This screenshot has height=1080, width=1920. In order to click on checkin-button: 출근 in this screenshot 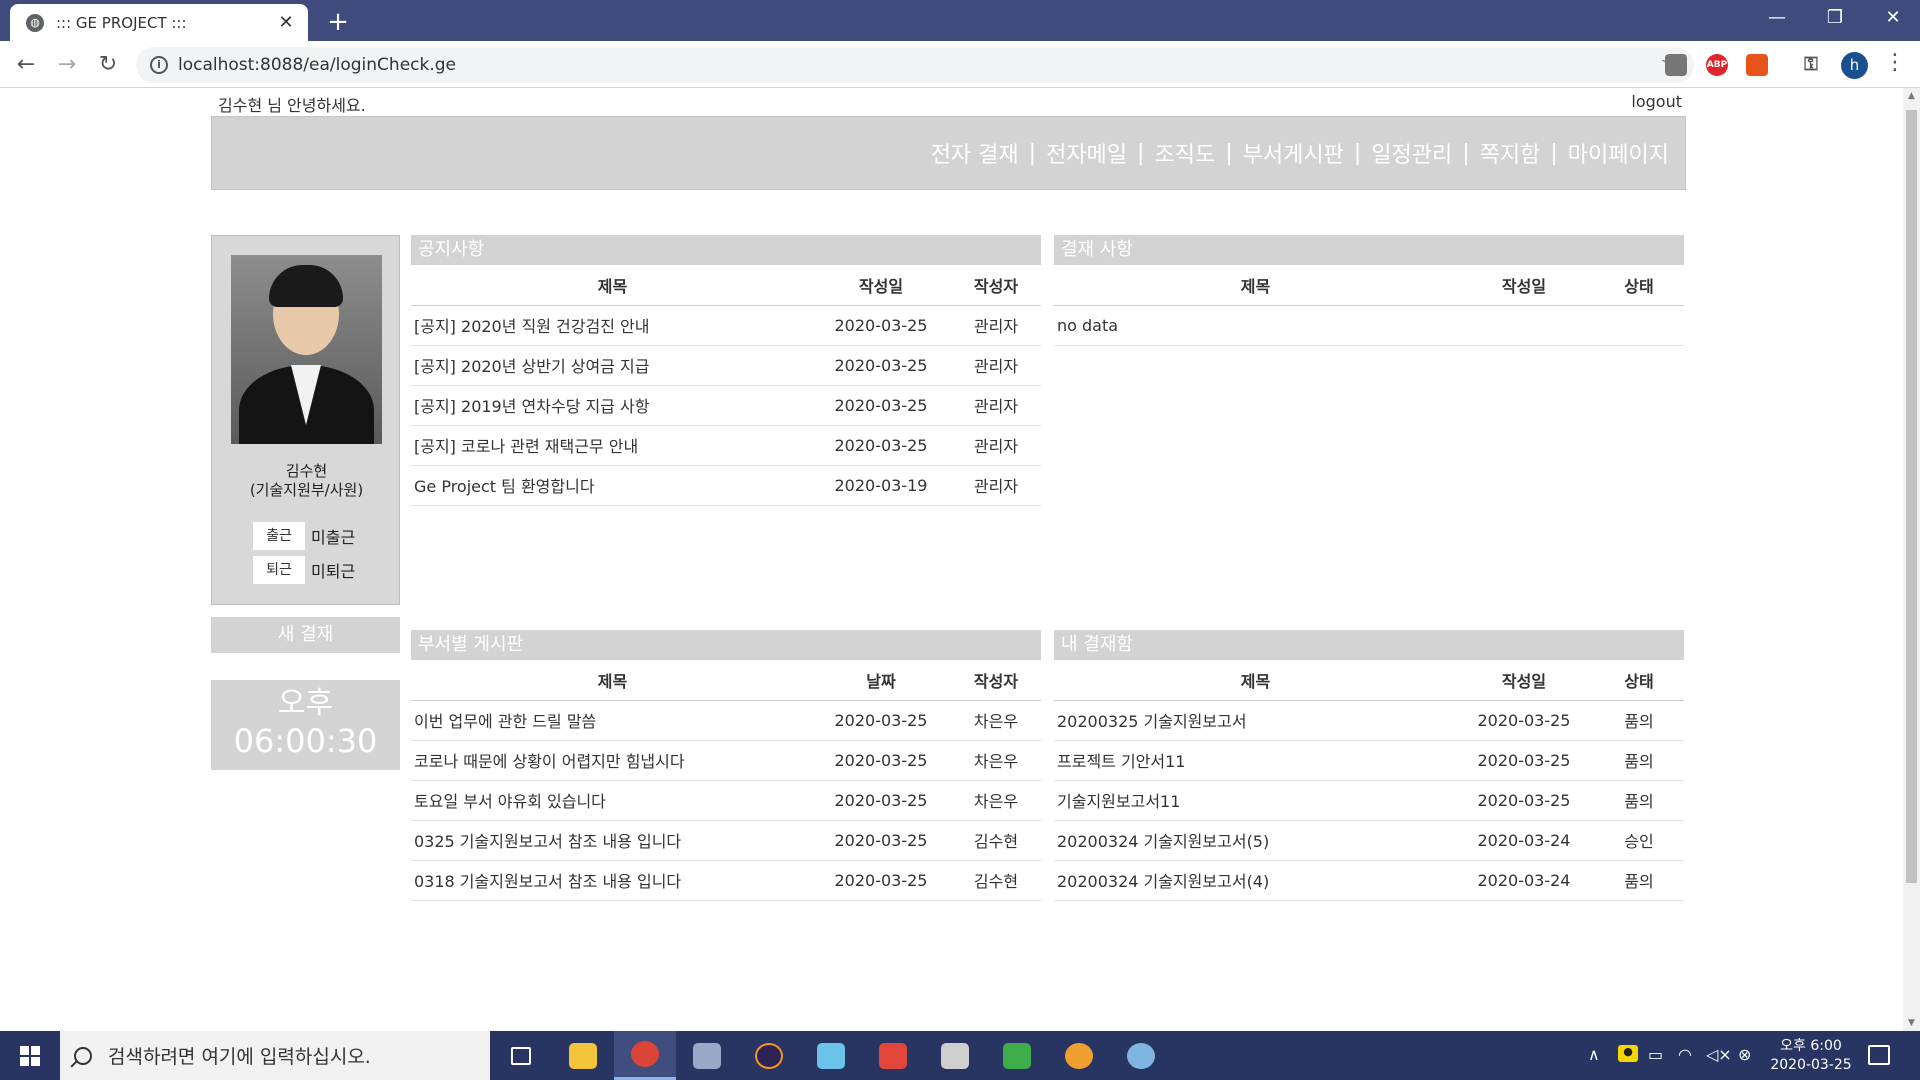, I will do `click(279, 536)`.